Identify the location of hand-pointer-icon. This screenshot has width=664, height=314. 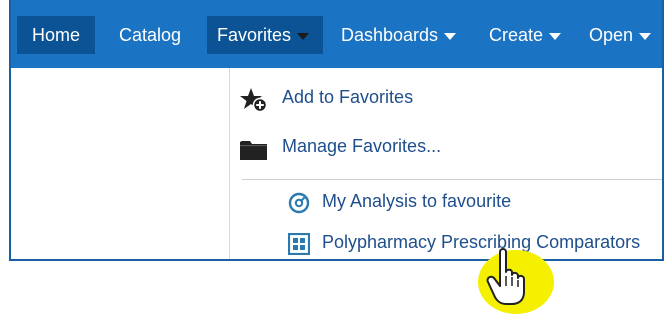
(505, 276).